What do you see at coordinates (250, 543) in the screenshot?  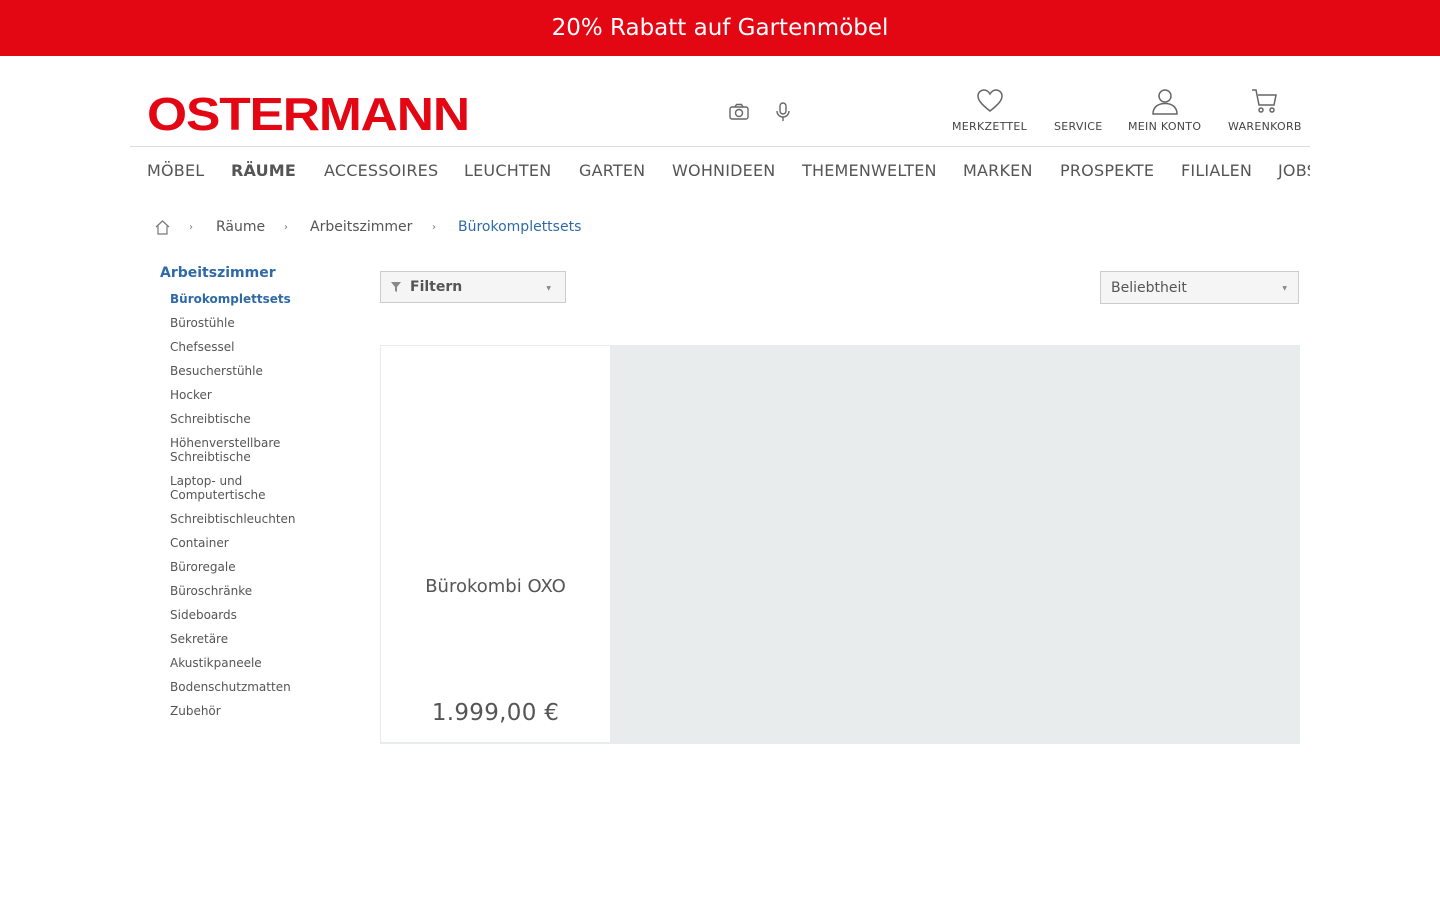 I see `sidebar-item-container: Container` at bounding box center [250, 543].